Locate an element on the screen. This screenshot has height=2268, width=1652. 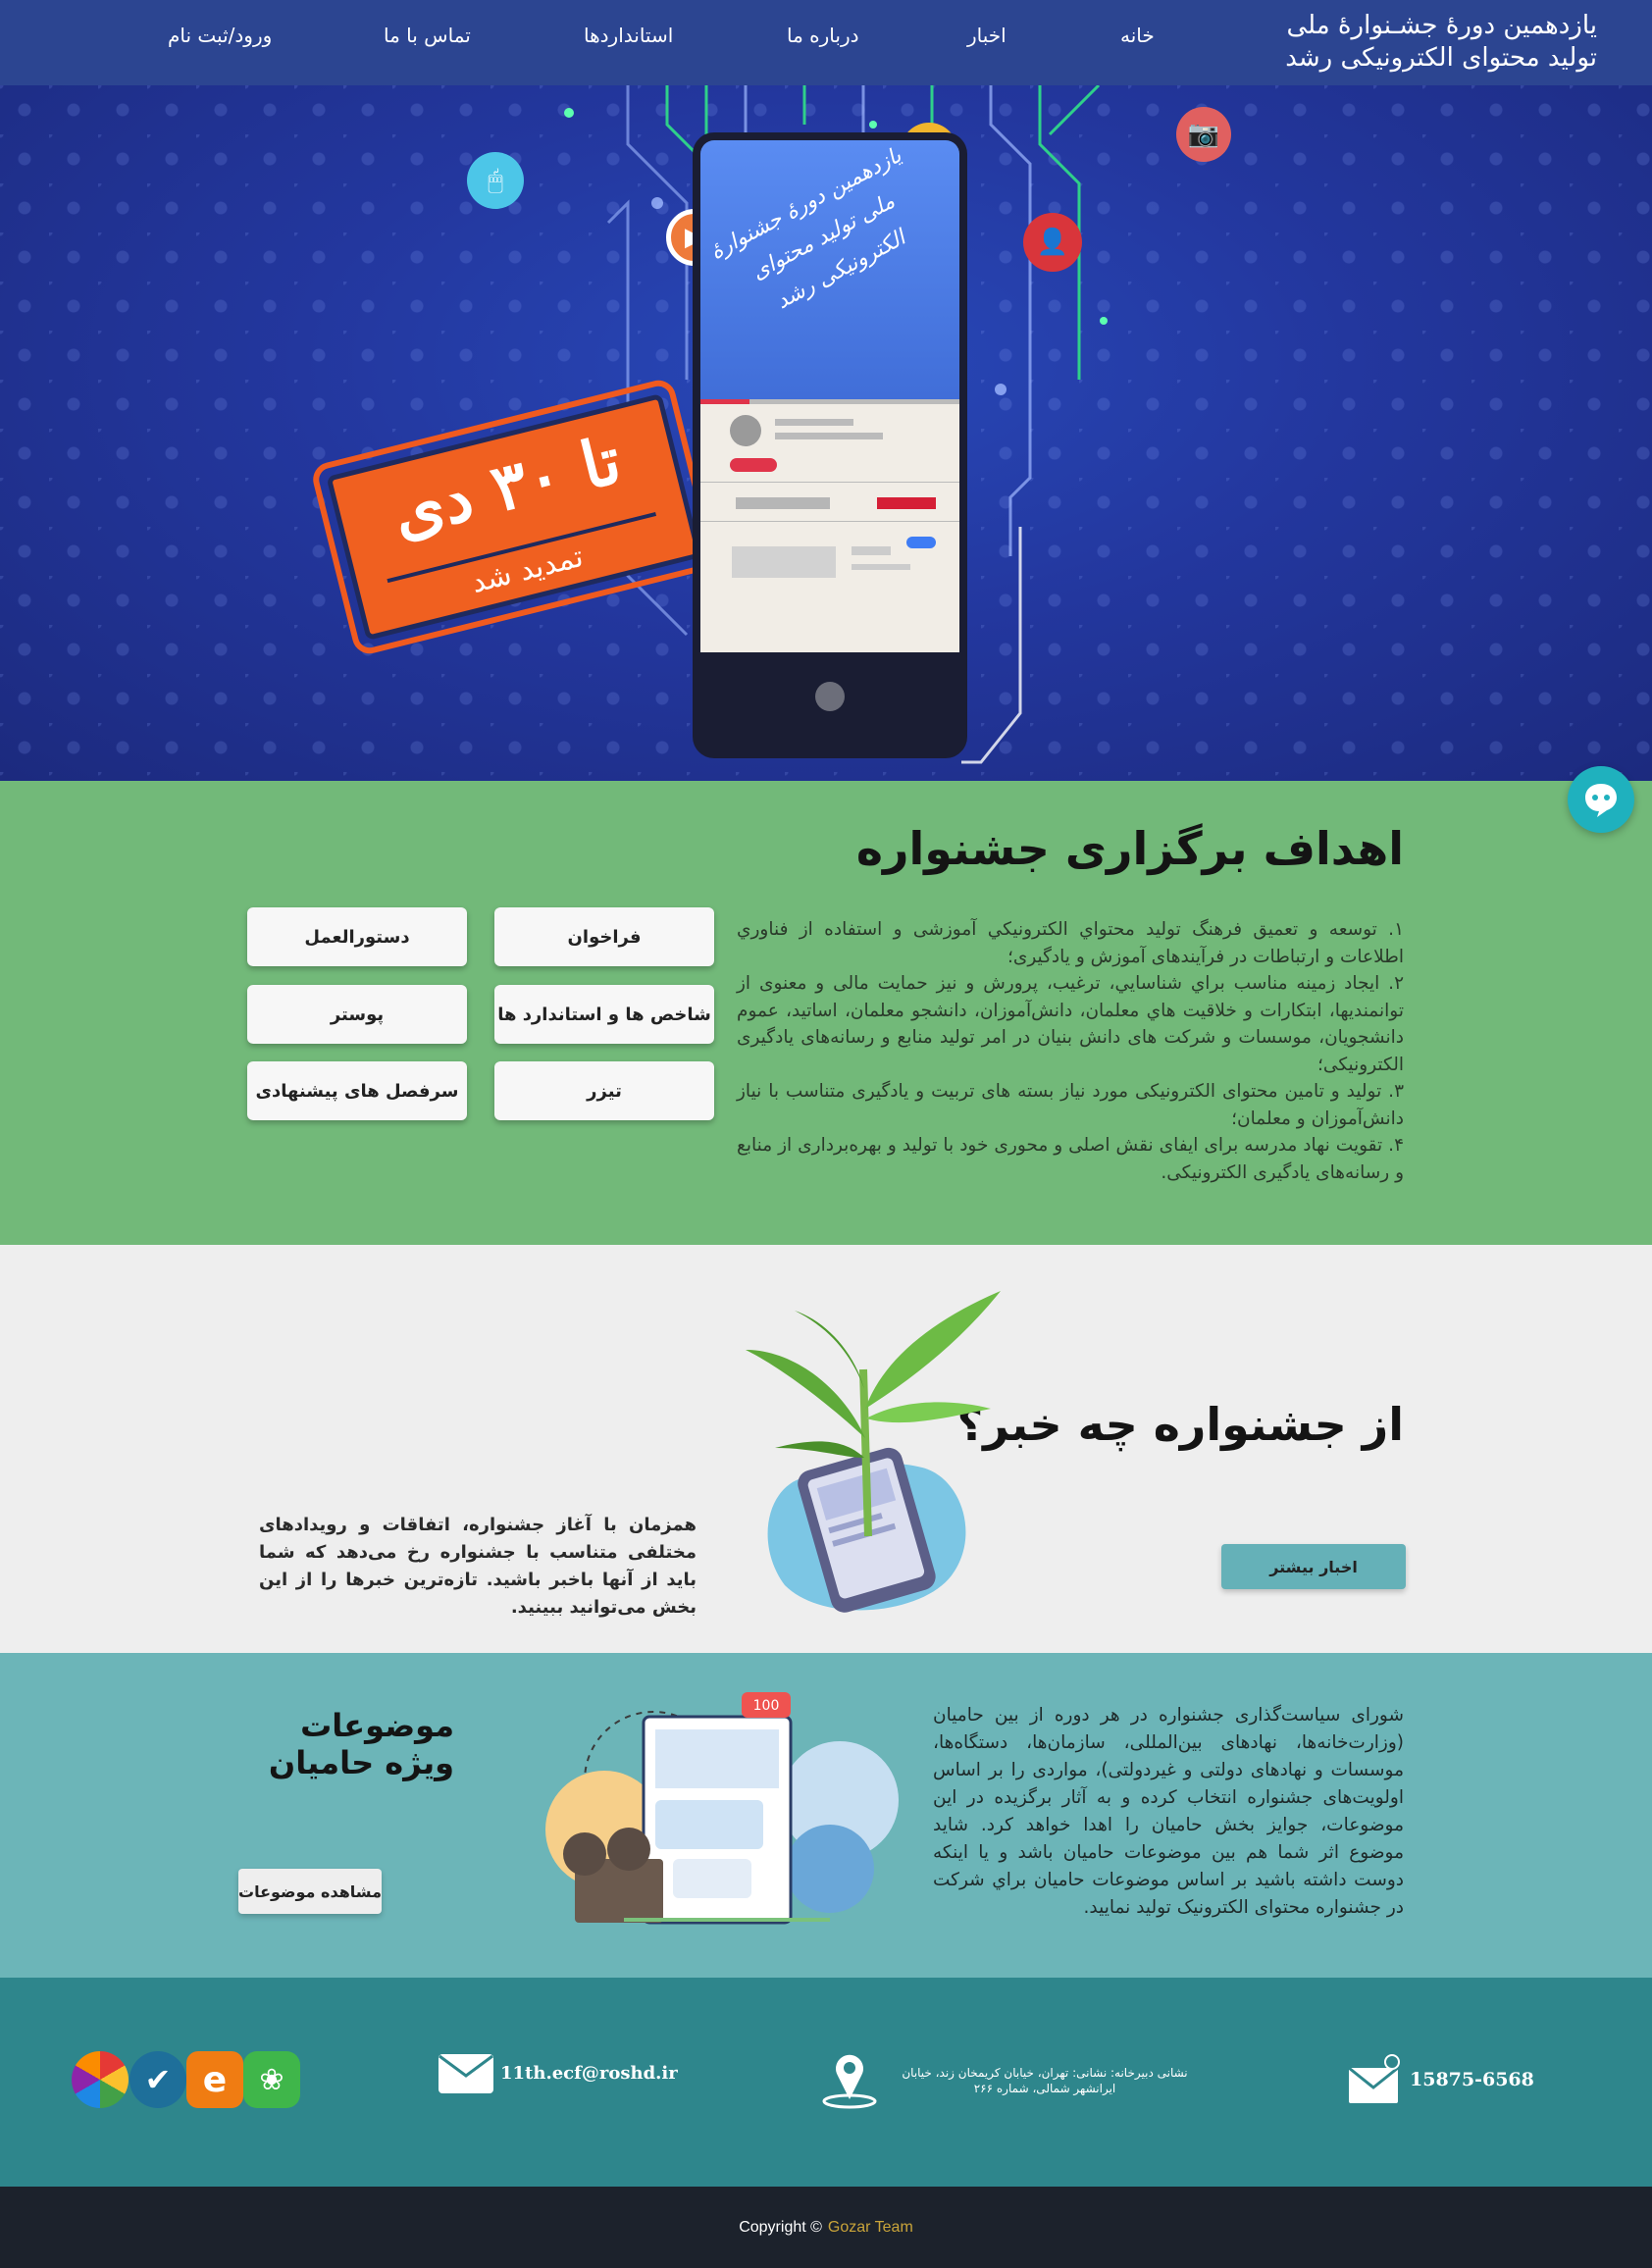
shad-logo: ❀ is located at coordinates (272, 2080).